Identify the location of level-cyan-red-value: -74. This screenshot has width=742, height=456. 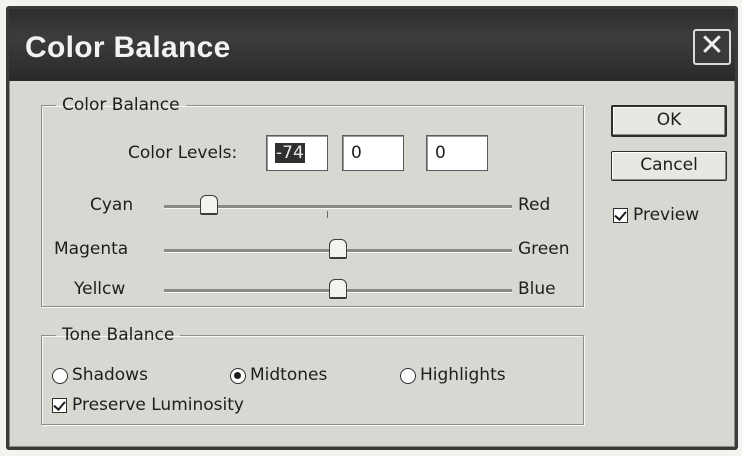
(290, 153).